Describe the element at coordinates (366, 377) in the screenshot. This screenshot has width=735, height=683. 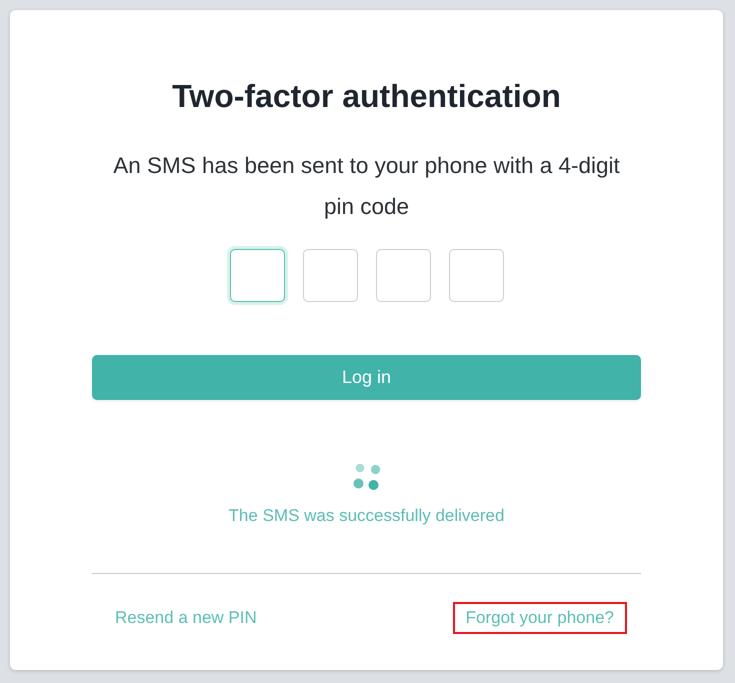
I see `login-button: Log in` at that location.